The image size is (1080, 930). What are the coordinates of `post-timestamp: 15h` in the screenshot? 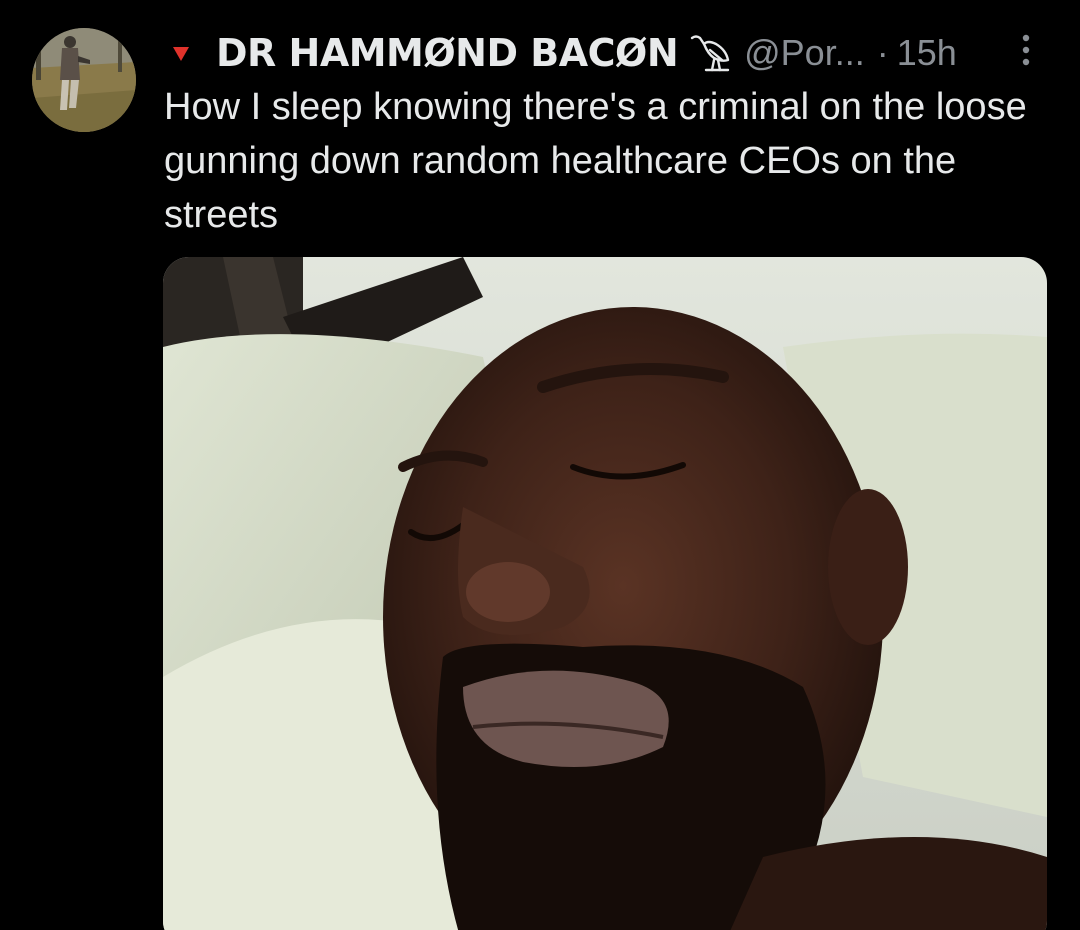 It's located at (927, 53).